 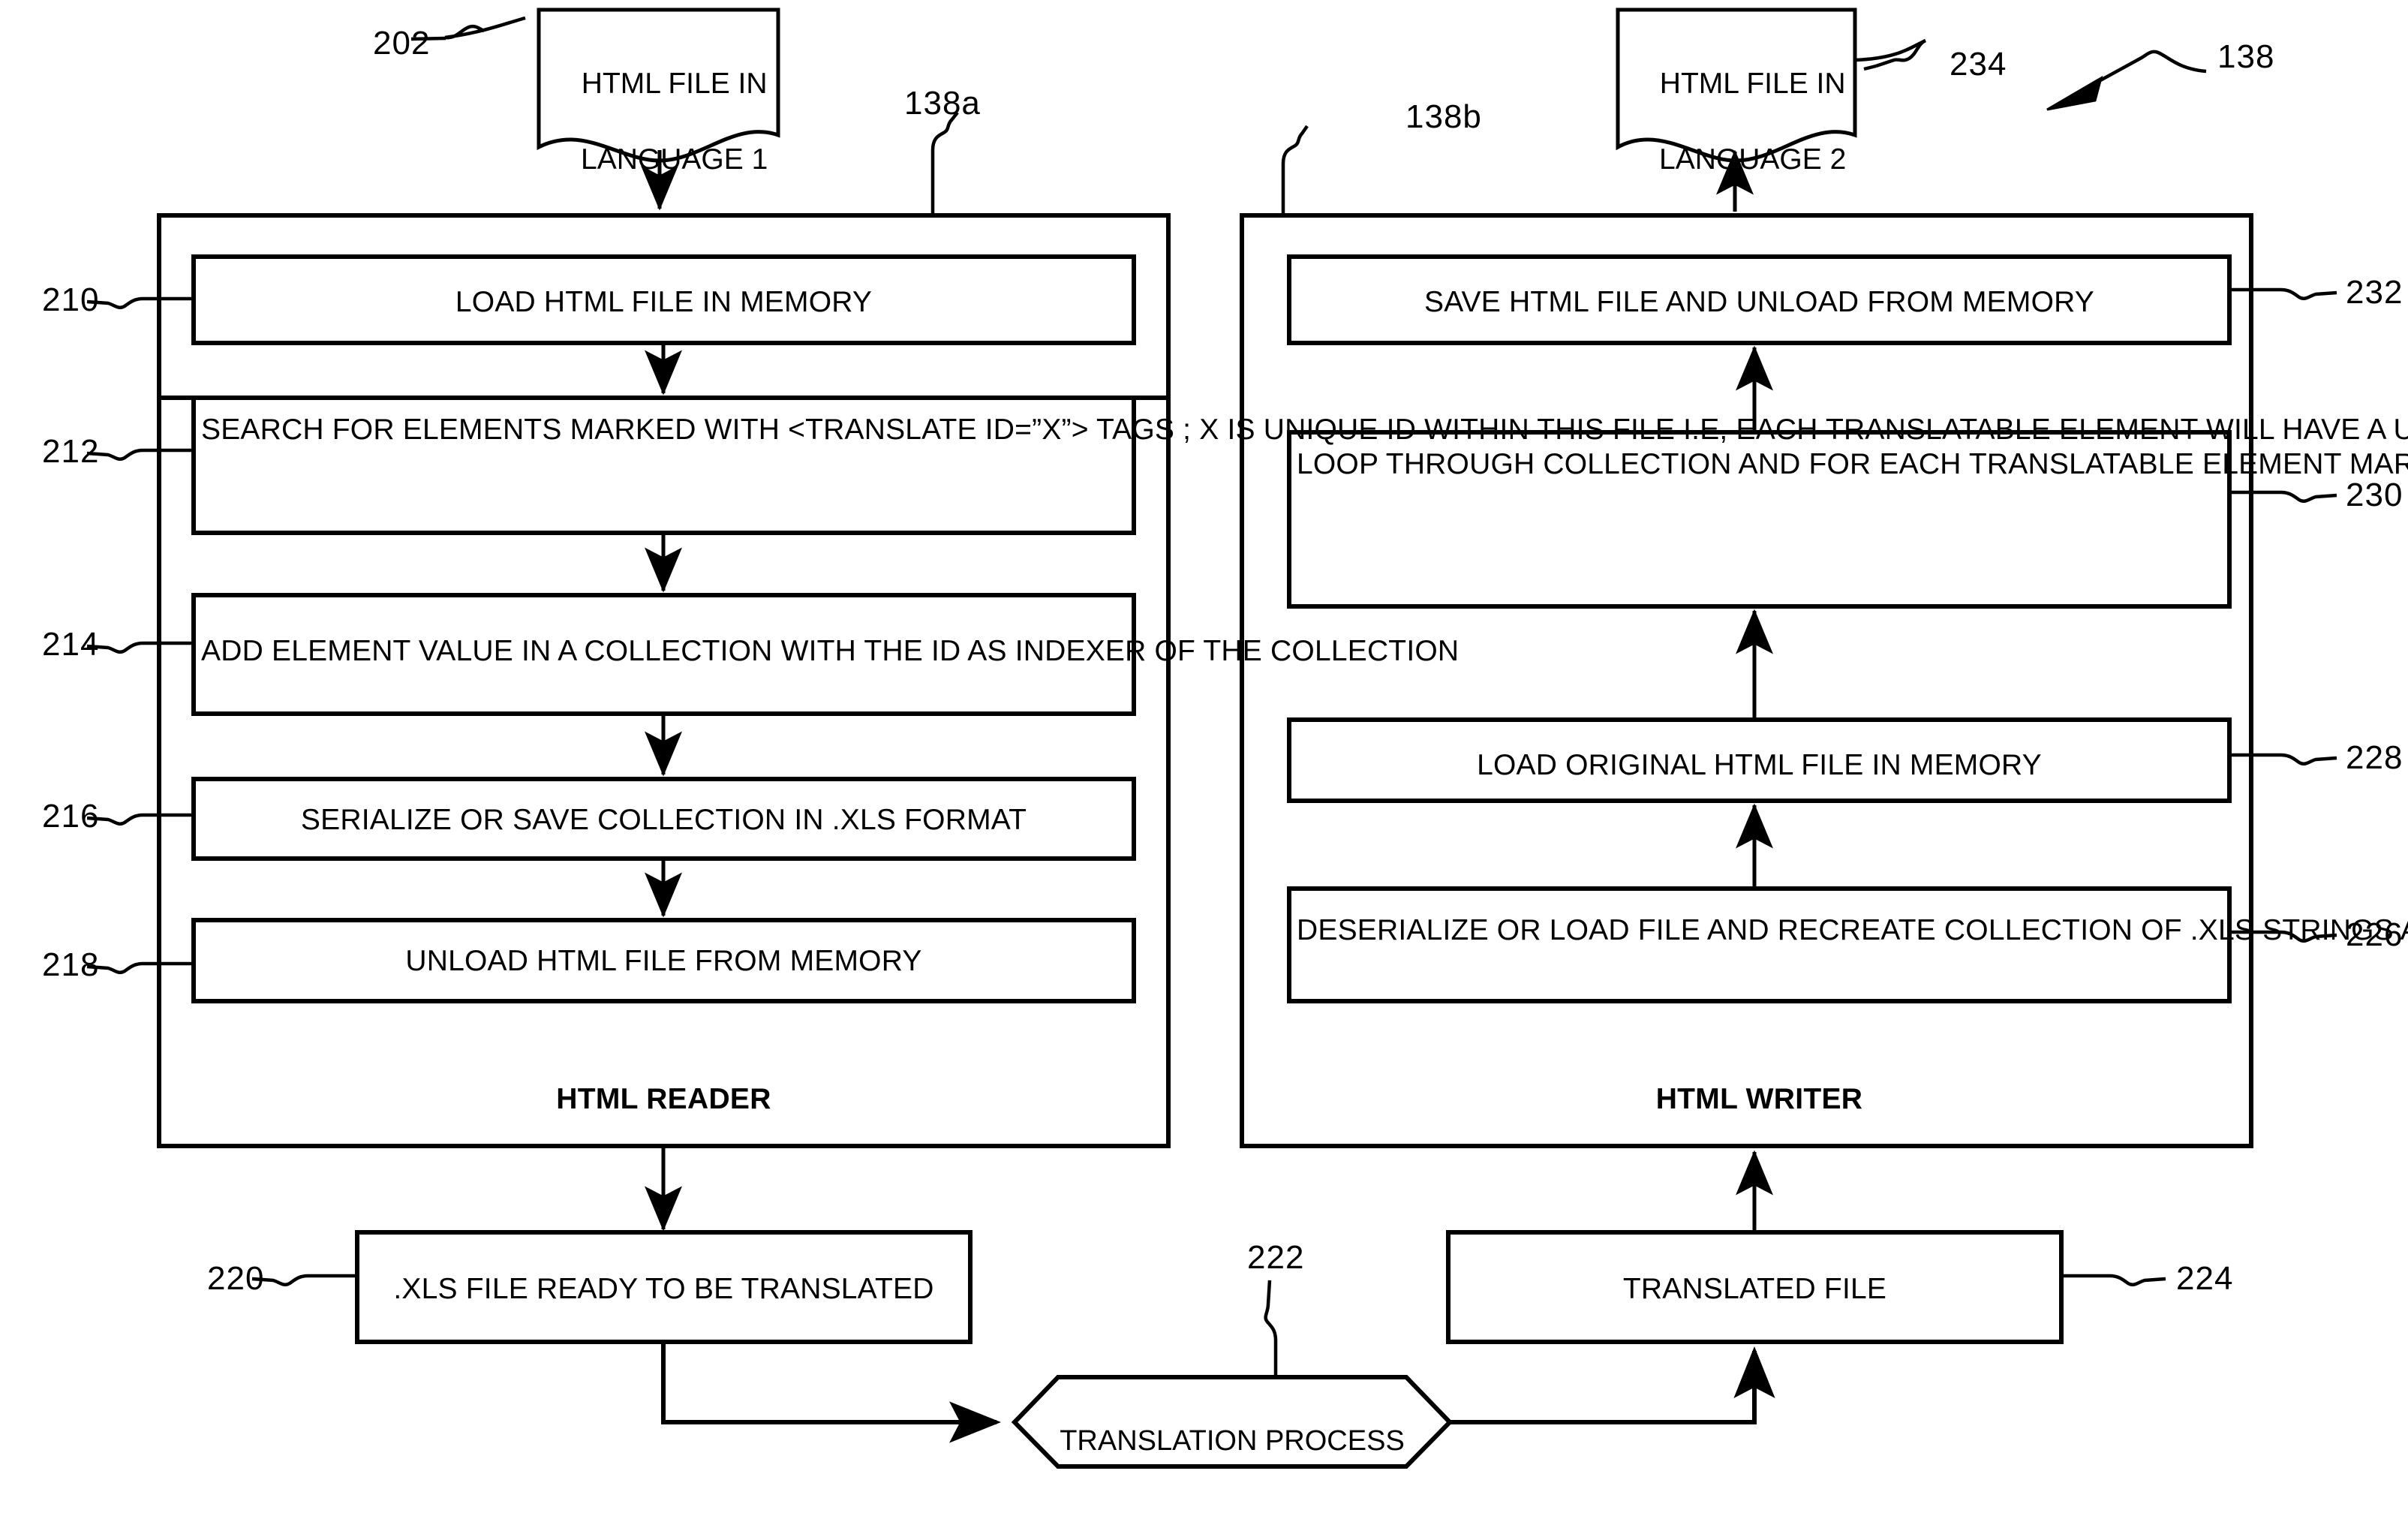 What do you see at coordinates (1613, 1385) in the screenshot?
I see `connector-translation-to-translated` at bounding box center [1613, 1385].